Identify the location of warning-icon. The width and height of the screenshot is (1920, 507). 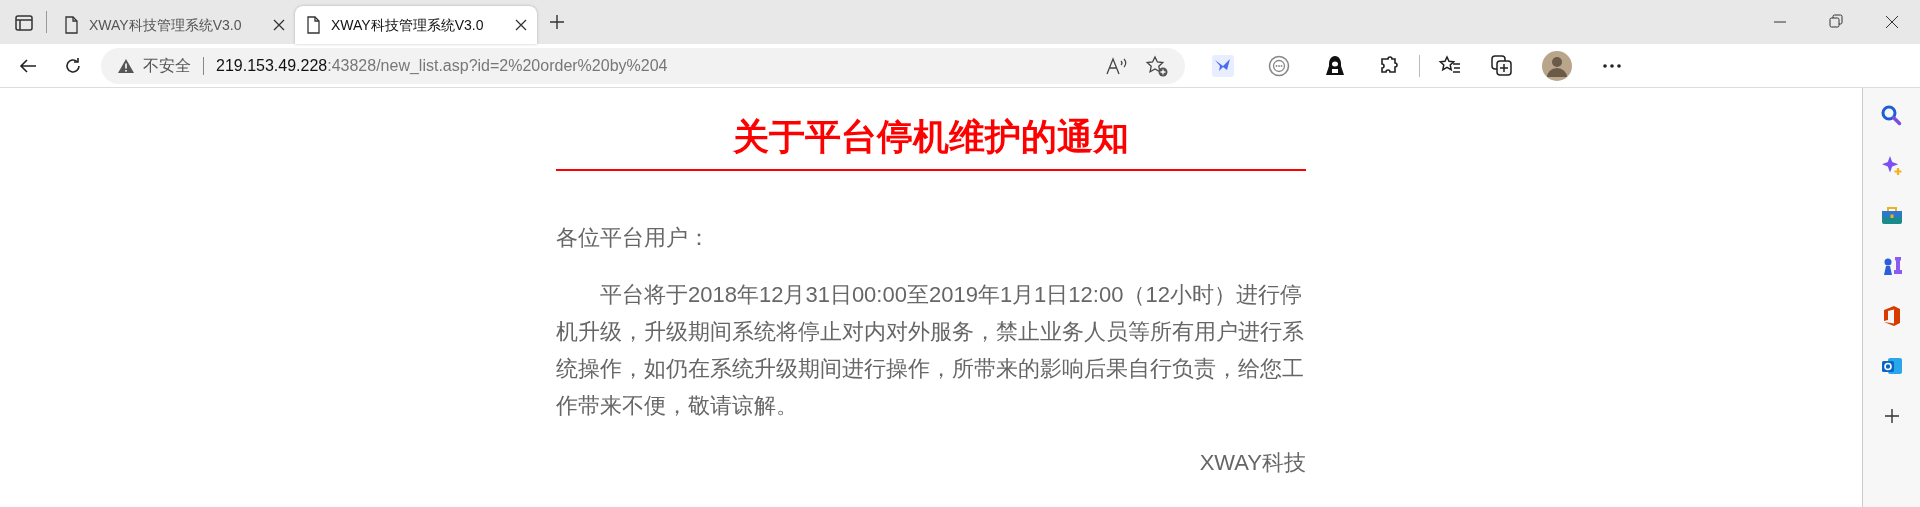
(126, 65).